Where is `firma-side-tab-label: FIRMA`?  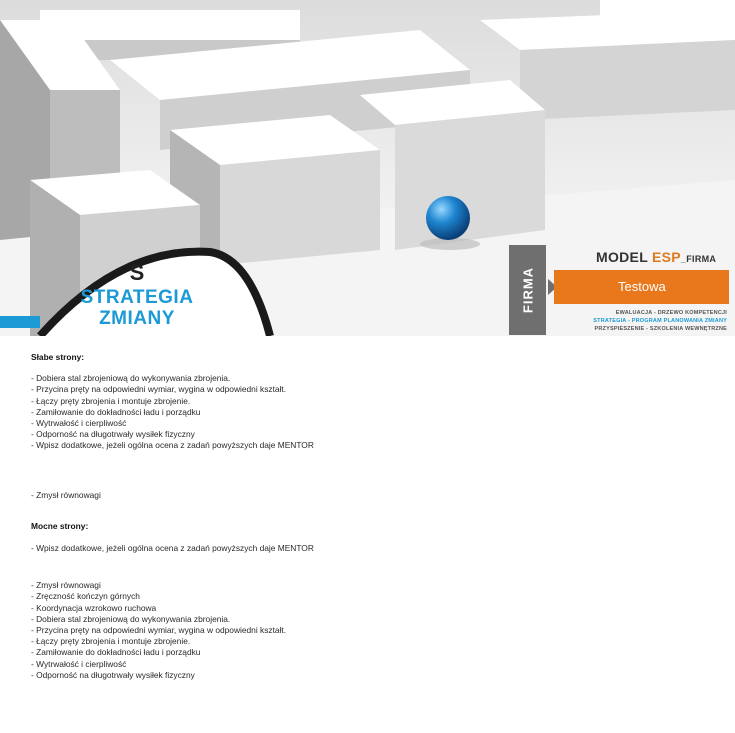 firma-side-tab-label: FIRMA is located at coordinates (527, 290).